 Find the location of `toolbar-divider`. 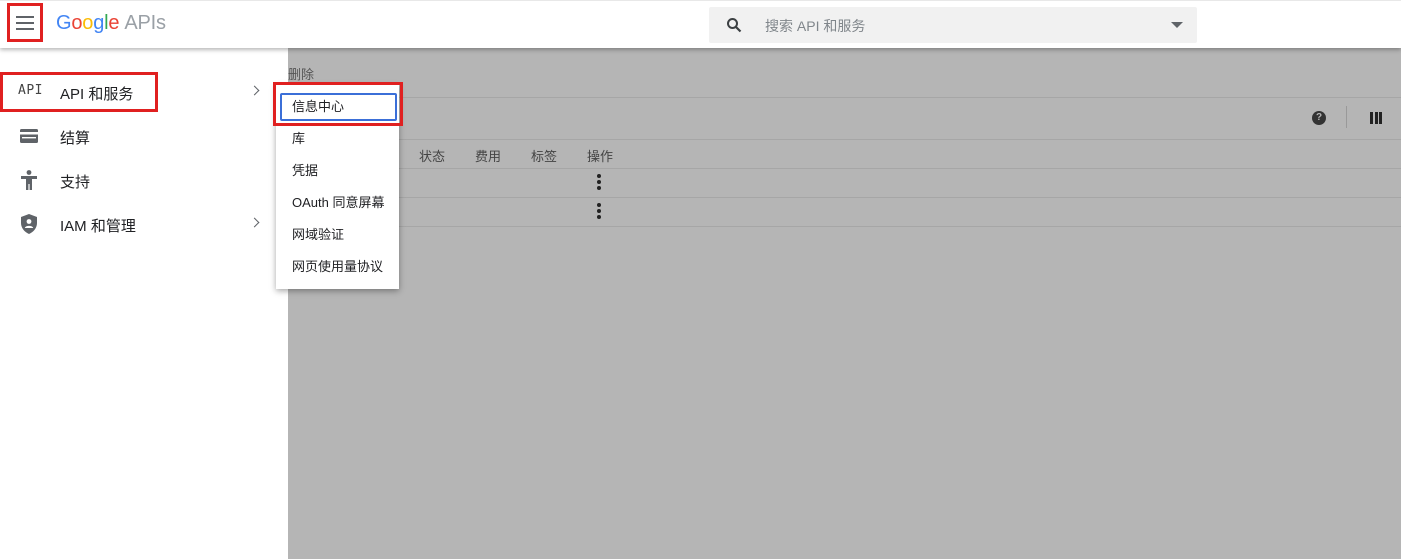

toolbar-divider is located at coordinates (1346, 117).